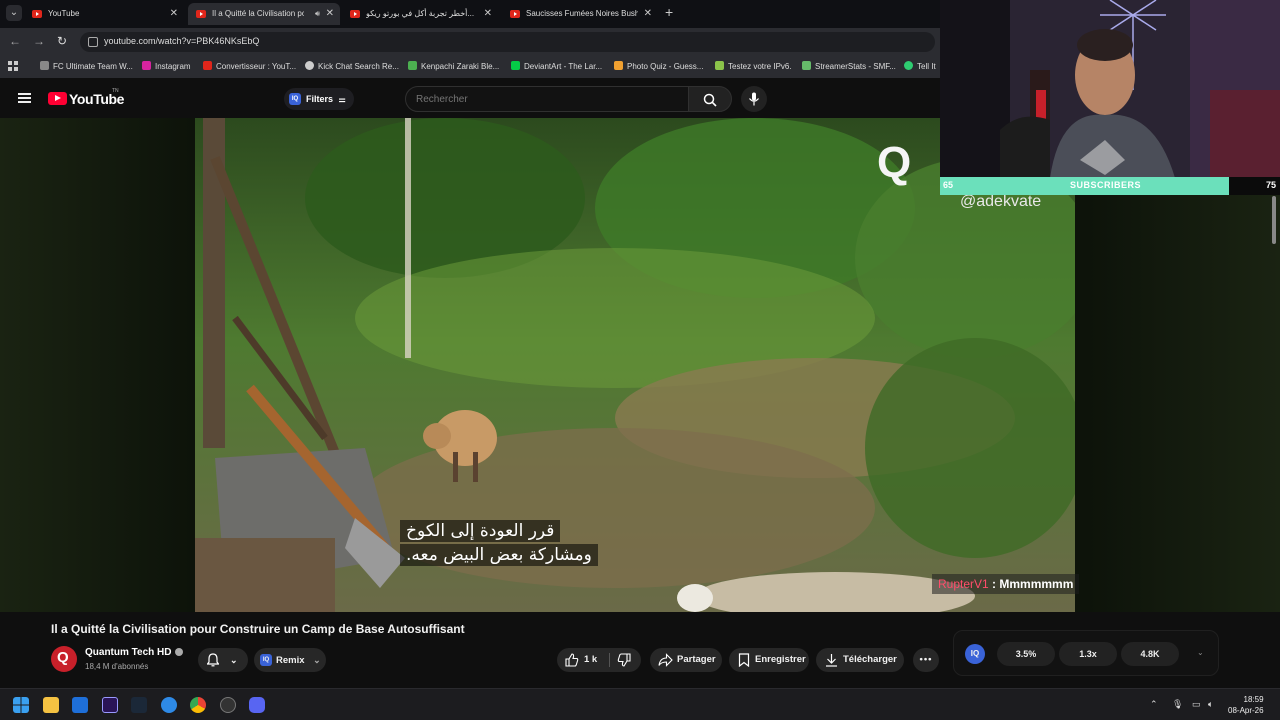 This screenshot has width=1280, height=720. I want to click on like-count: 1 k, so click(590, 660).